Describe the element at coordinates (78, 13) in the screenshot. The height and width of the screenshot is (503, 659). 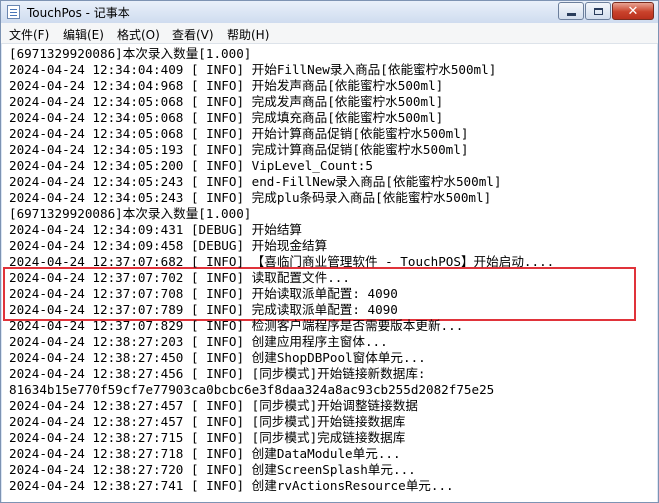
I see `window-title: TouchPos - 记事本` at that location.